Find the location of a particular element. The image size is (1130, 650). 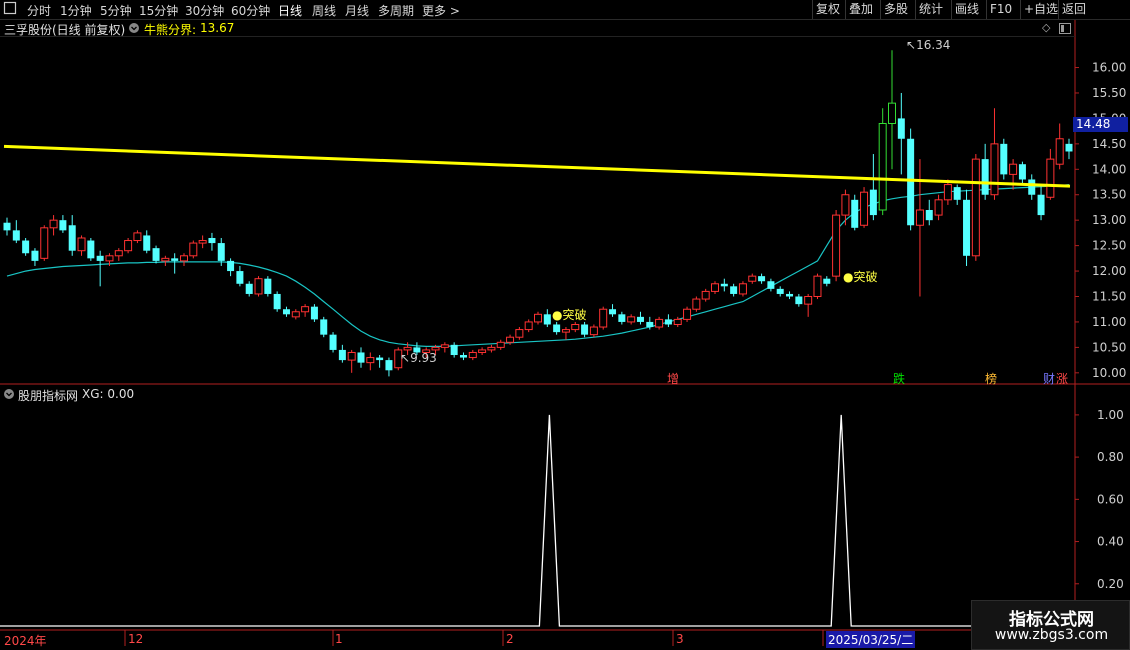

high-price-label: 16.34 is located at coordinates (933, 45).